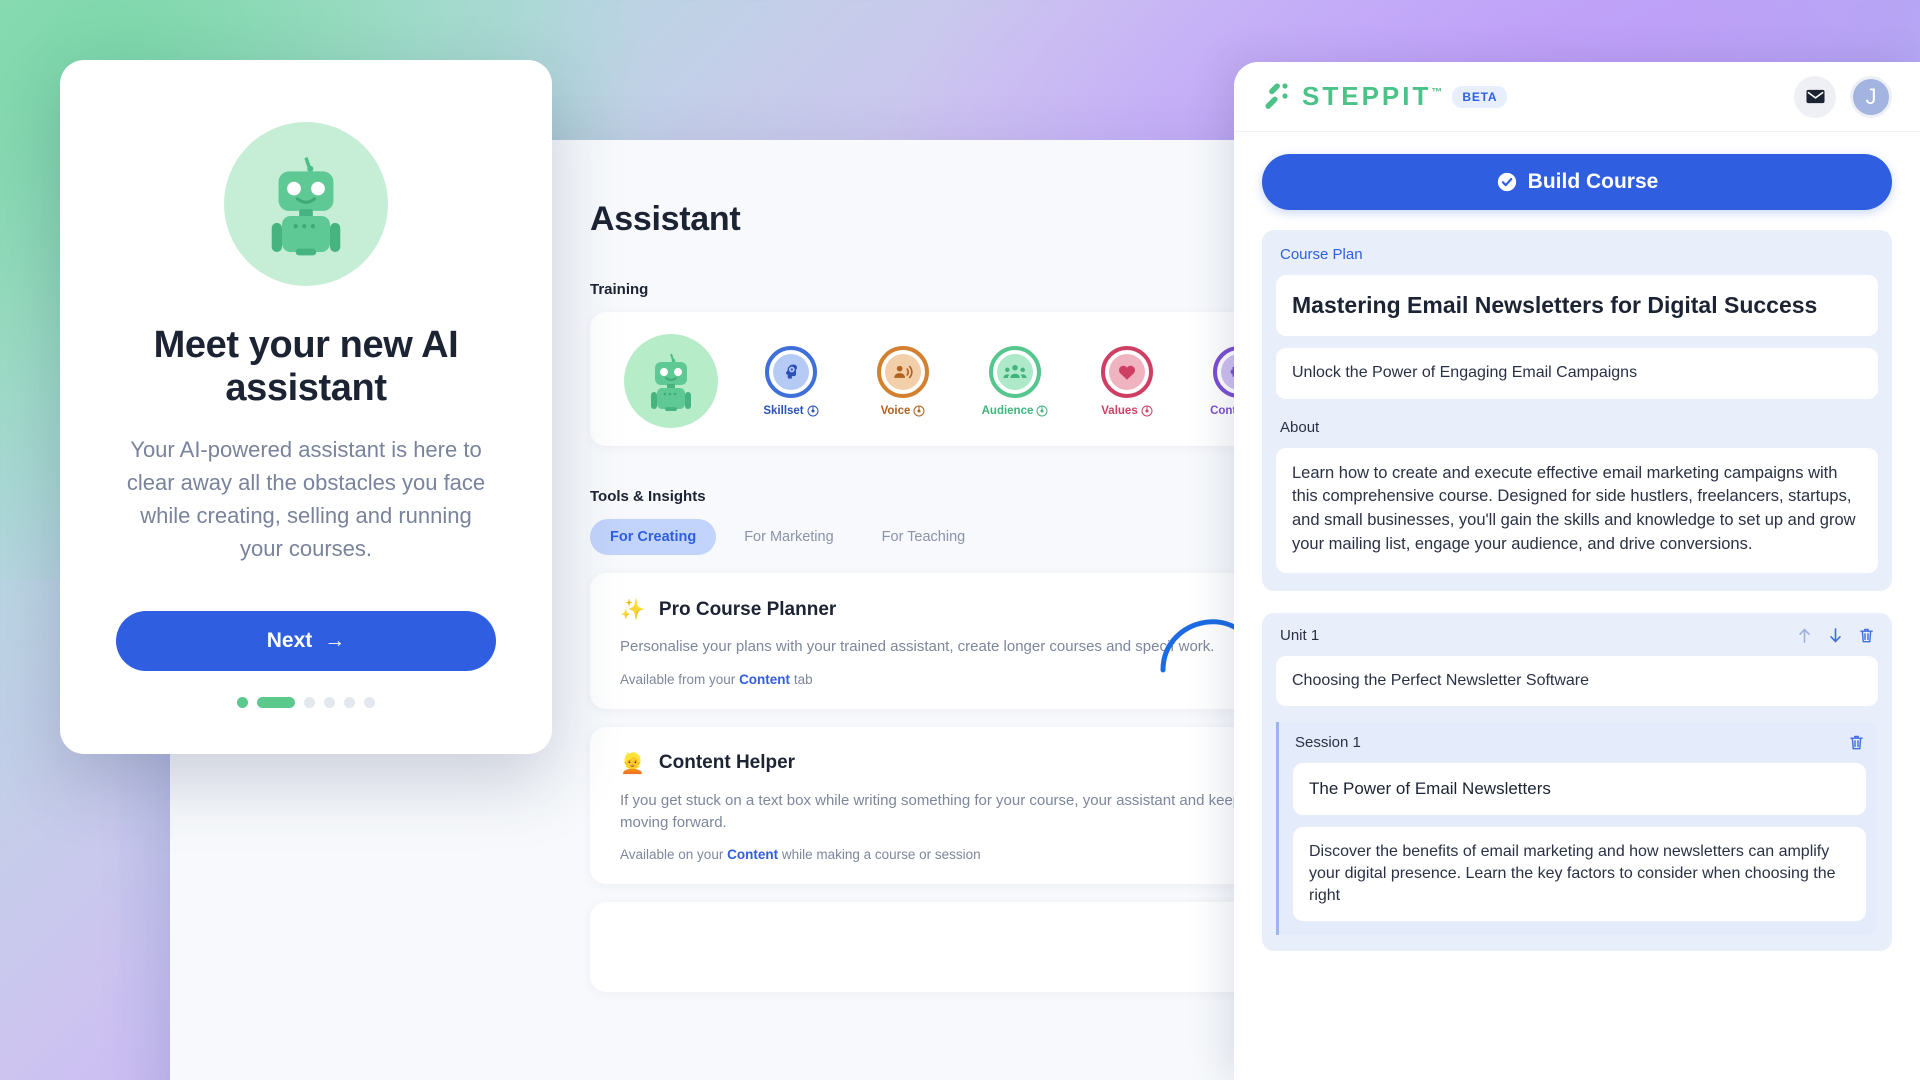  What do you see at coordinates (306, 366) in the screenshot?
I see `modal-title: Meet your new AI assistant` at bounding box center [306, 366].